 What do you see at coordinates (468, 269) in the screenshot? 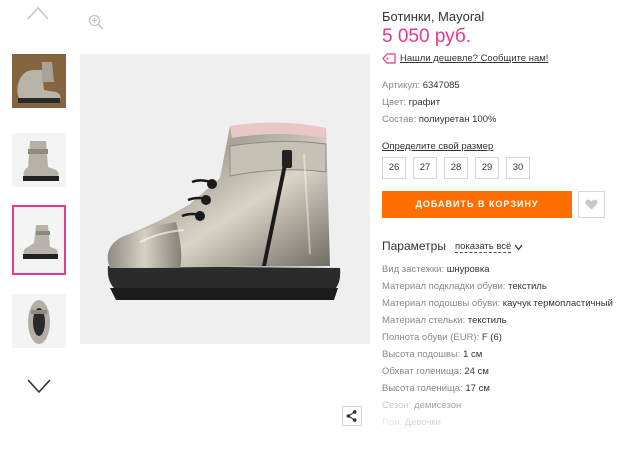
I see `param-value: шнуровка` at bounding box center [468, 269].